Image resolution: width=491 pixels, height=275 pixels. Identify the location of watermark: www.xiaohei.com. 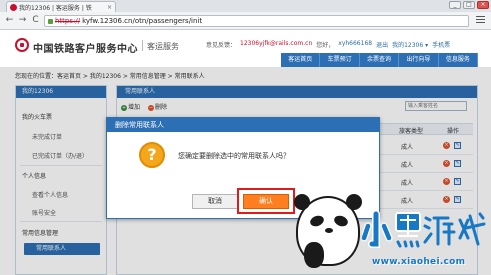
(392, 232).